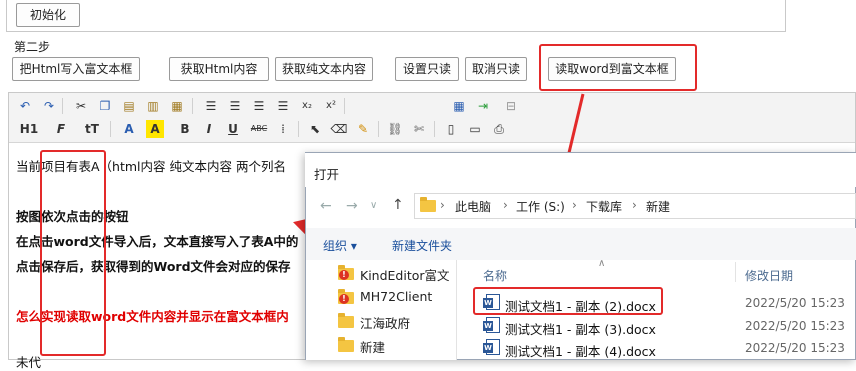 This screenshot has width=856, height=371. I want to click on column-divider, so click(735, 272).